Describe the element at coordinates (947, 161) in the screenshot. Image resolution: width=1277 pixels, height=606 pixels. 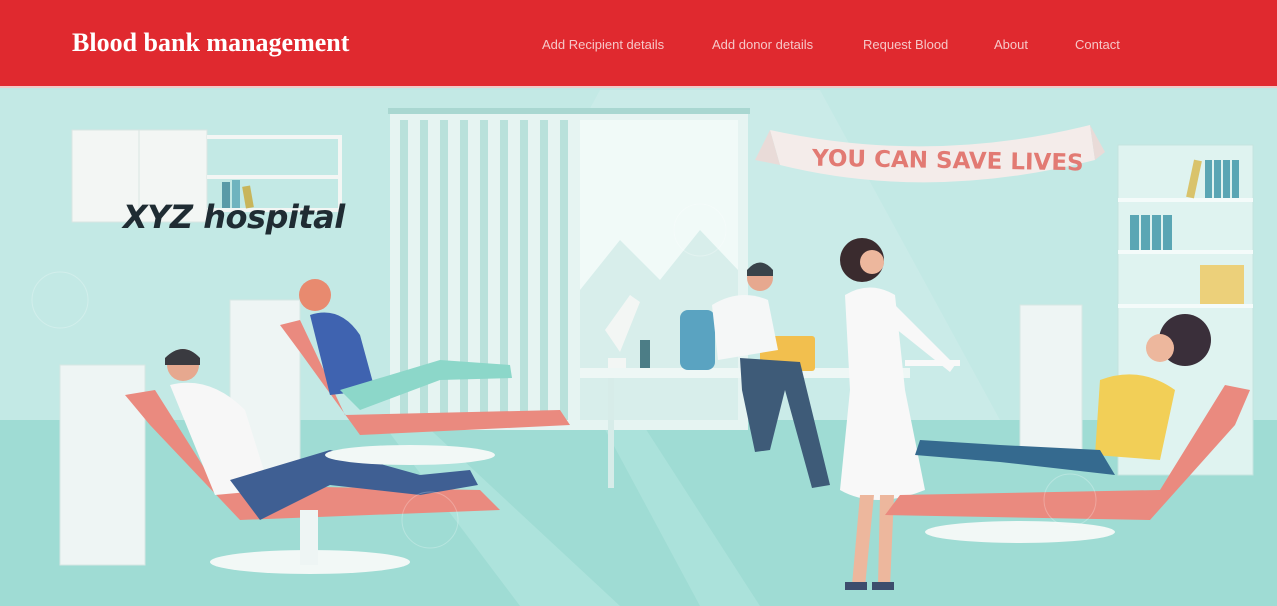
I see `banner-slogan: YOU CAN SAVE LIVES` at that location.